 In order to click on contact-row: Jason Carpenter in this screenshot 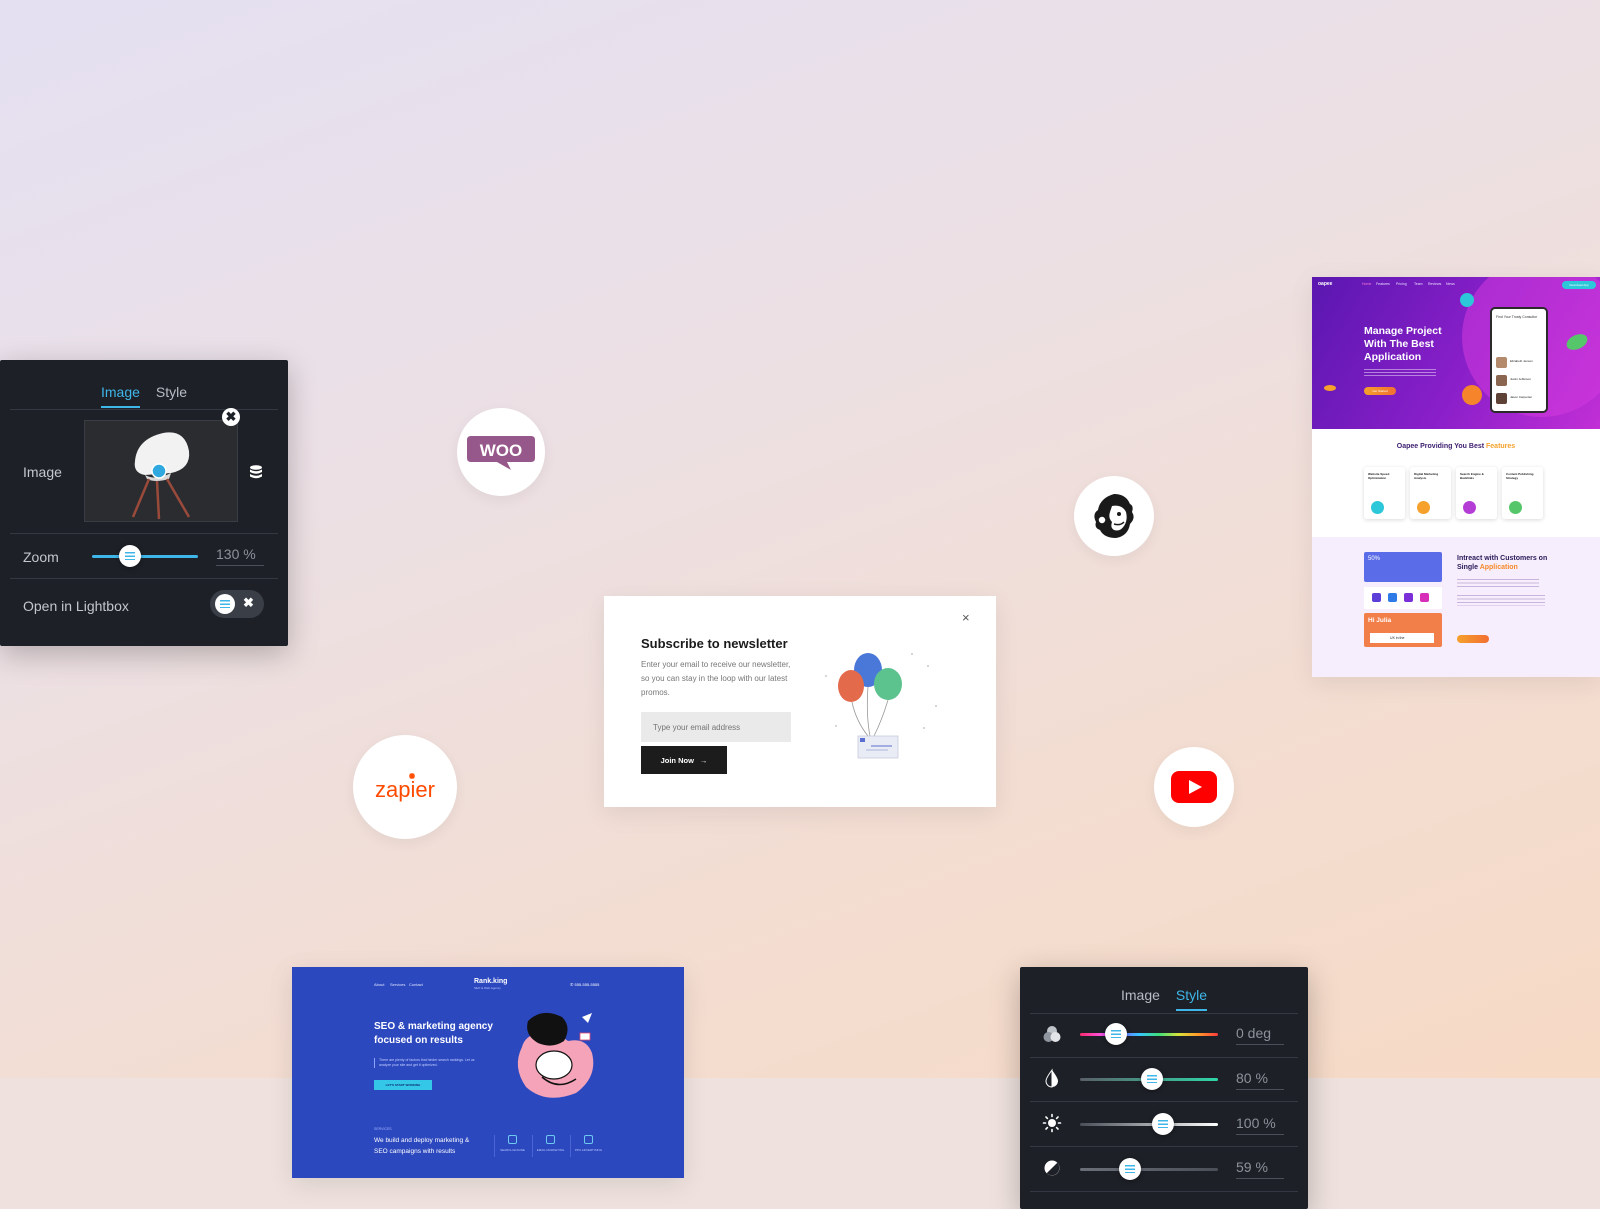, I will do `click(1520, 399)`.